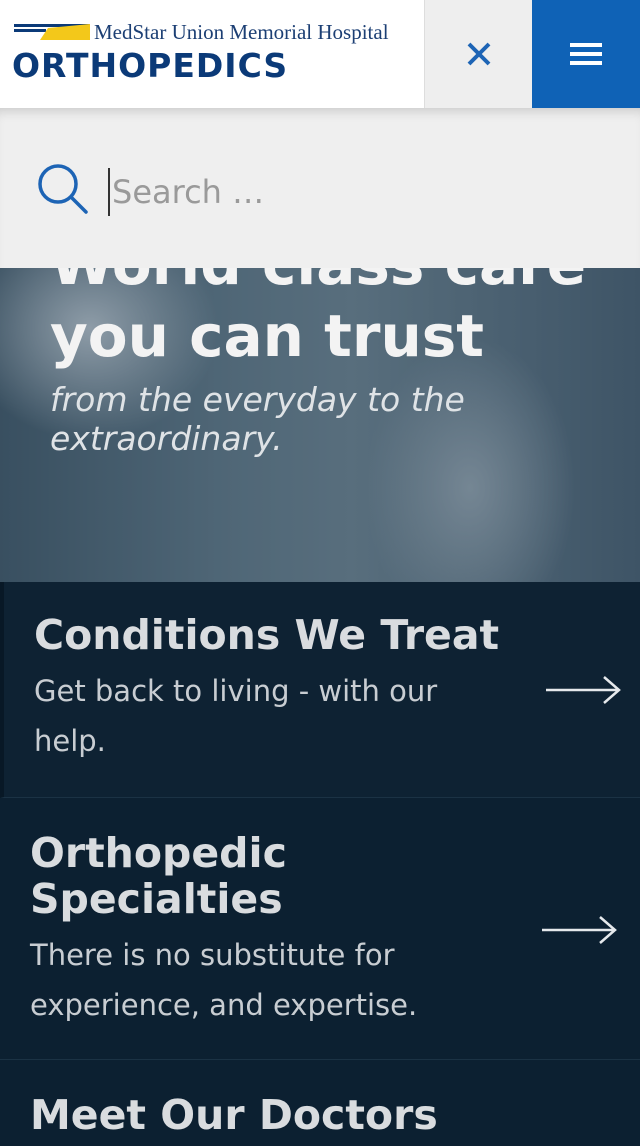  I want to click on hero-title: World class care you can trust, so click(318, 319).